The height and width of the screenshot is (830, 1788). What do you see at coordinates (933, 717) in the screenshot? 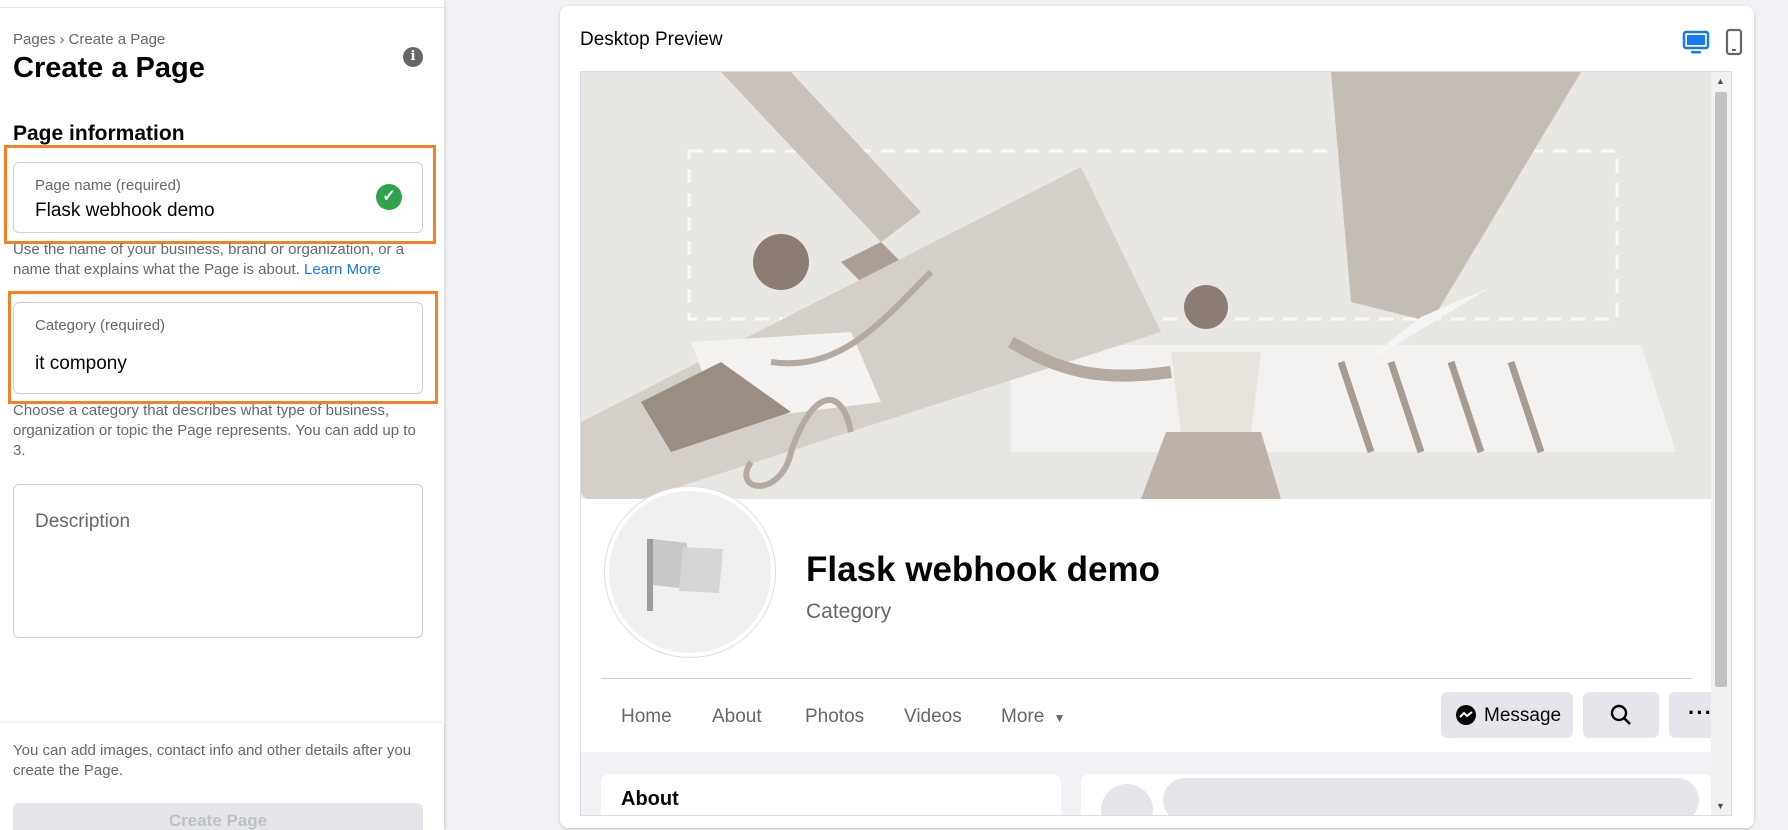
I see `tab-videos: Videos` at bounding box center [933, 717].